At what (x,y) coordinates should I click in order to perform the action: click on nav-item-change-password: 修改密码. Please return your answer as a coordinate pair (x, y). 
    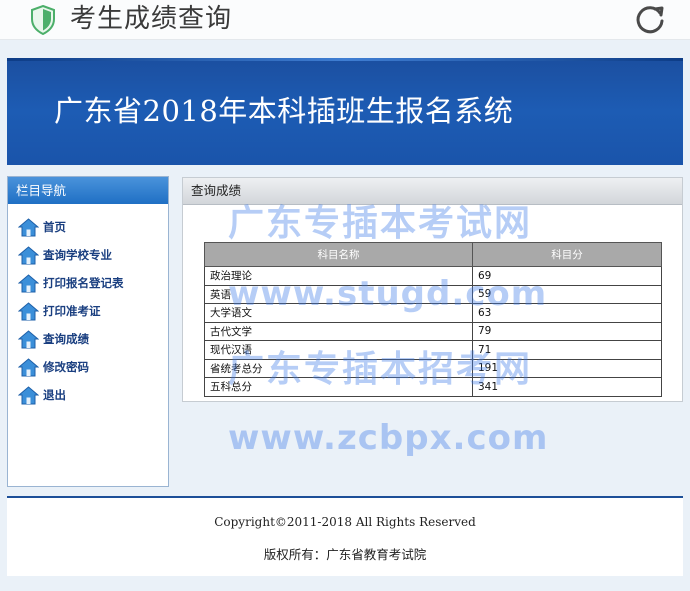
    Looking at the image, I should click on (88, 367).